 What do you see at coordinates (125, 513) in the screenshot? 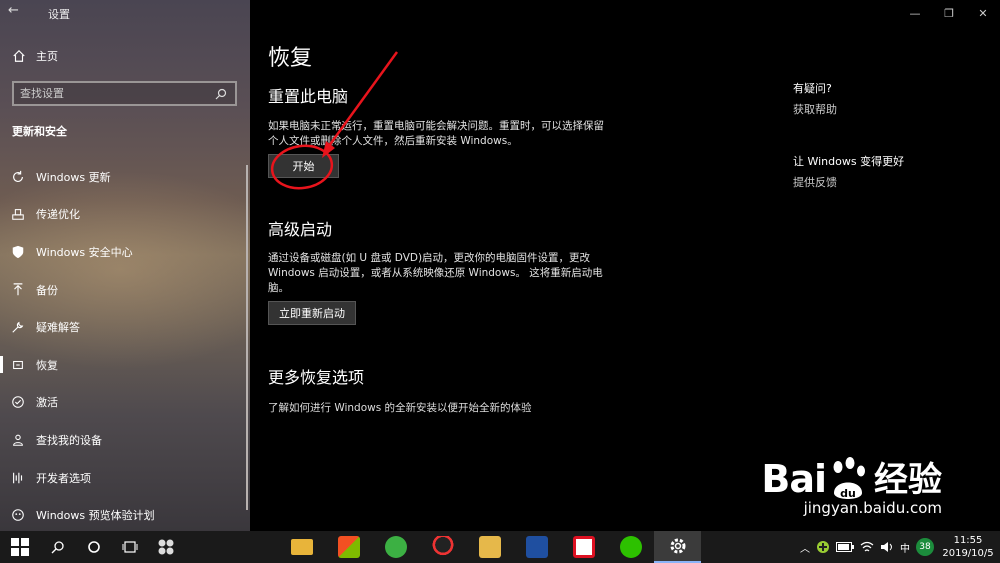
I see `sidebar-item-insider: Windows 预览体验计划` at bounding box center [125, 513].